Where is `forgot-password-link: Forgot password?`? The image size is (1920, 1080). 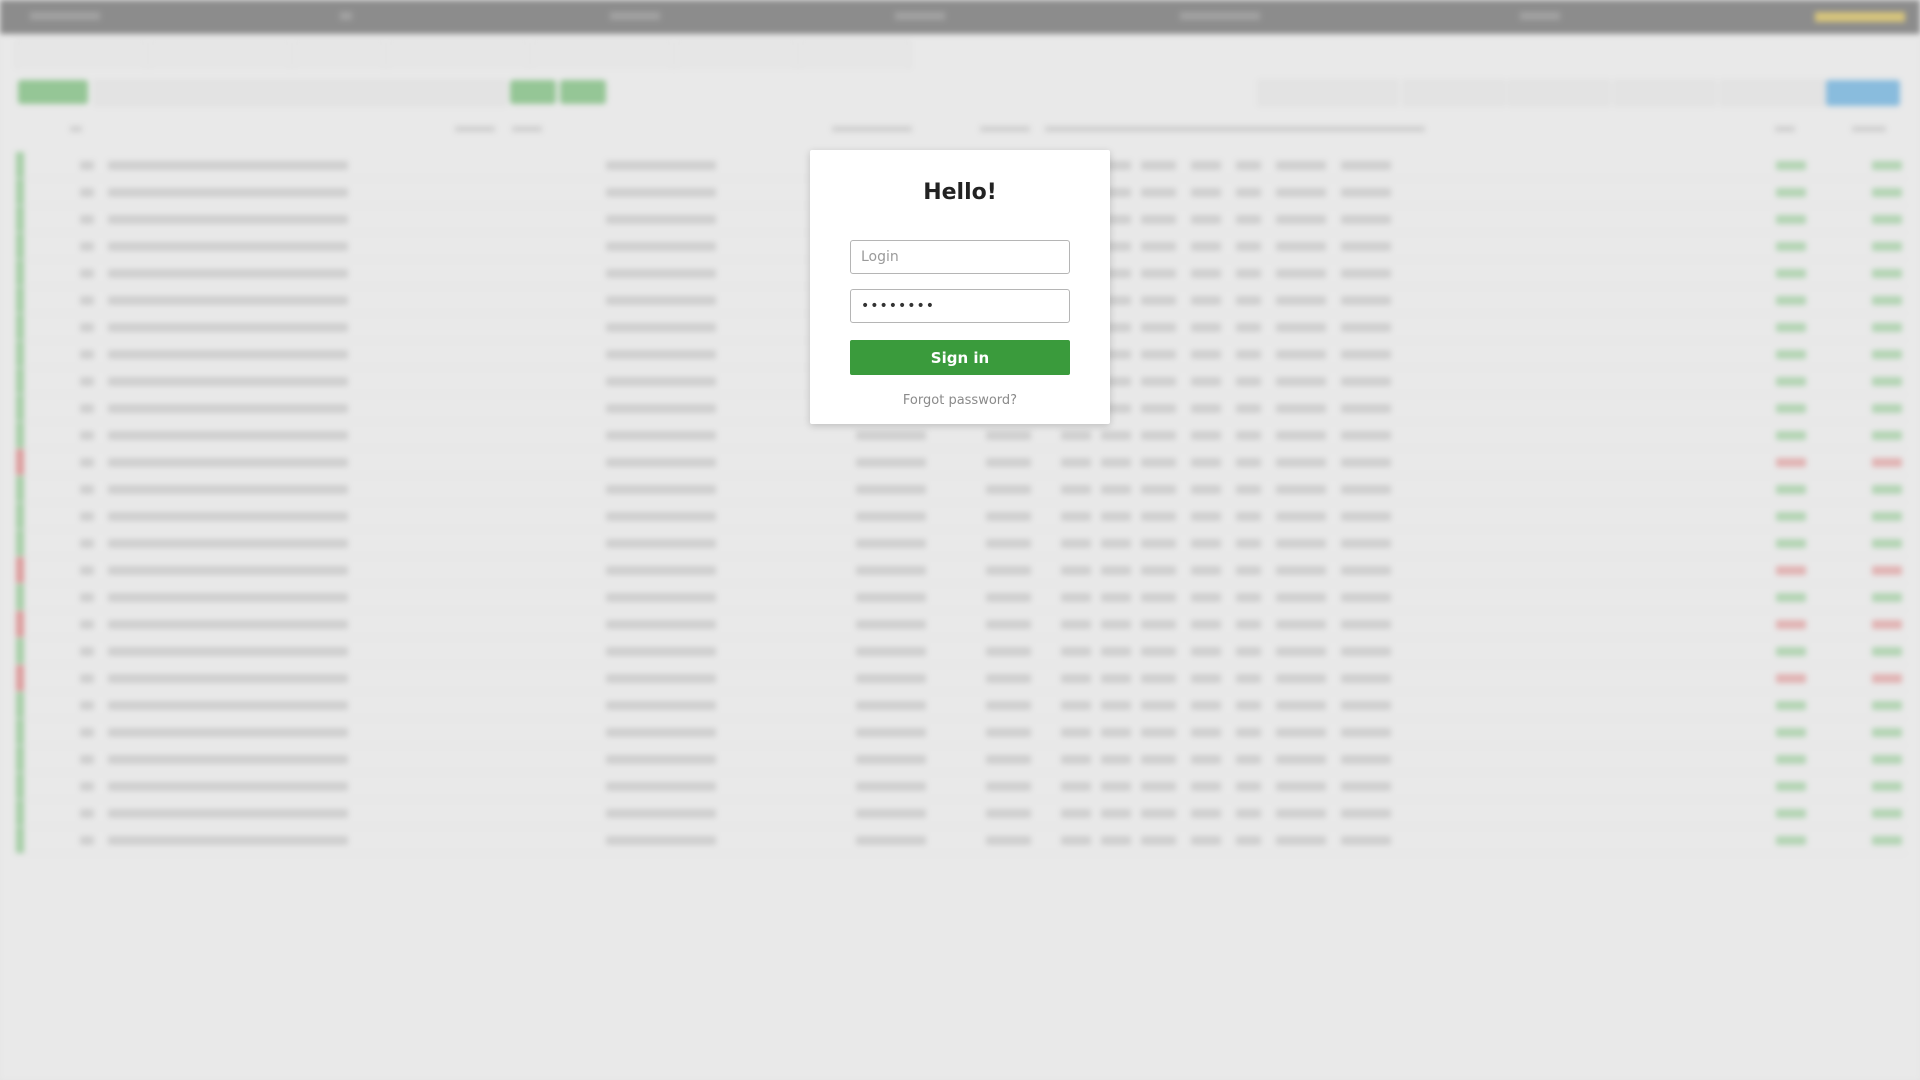 forgot-password-link: Forgot password? is located at coordinates (960, 400).